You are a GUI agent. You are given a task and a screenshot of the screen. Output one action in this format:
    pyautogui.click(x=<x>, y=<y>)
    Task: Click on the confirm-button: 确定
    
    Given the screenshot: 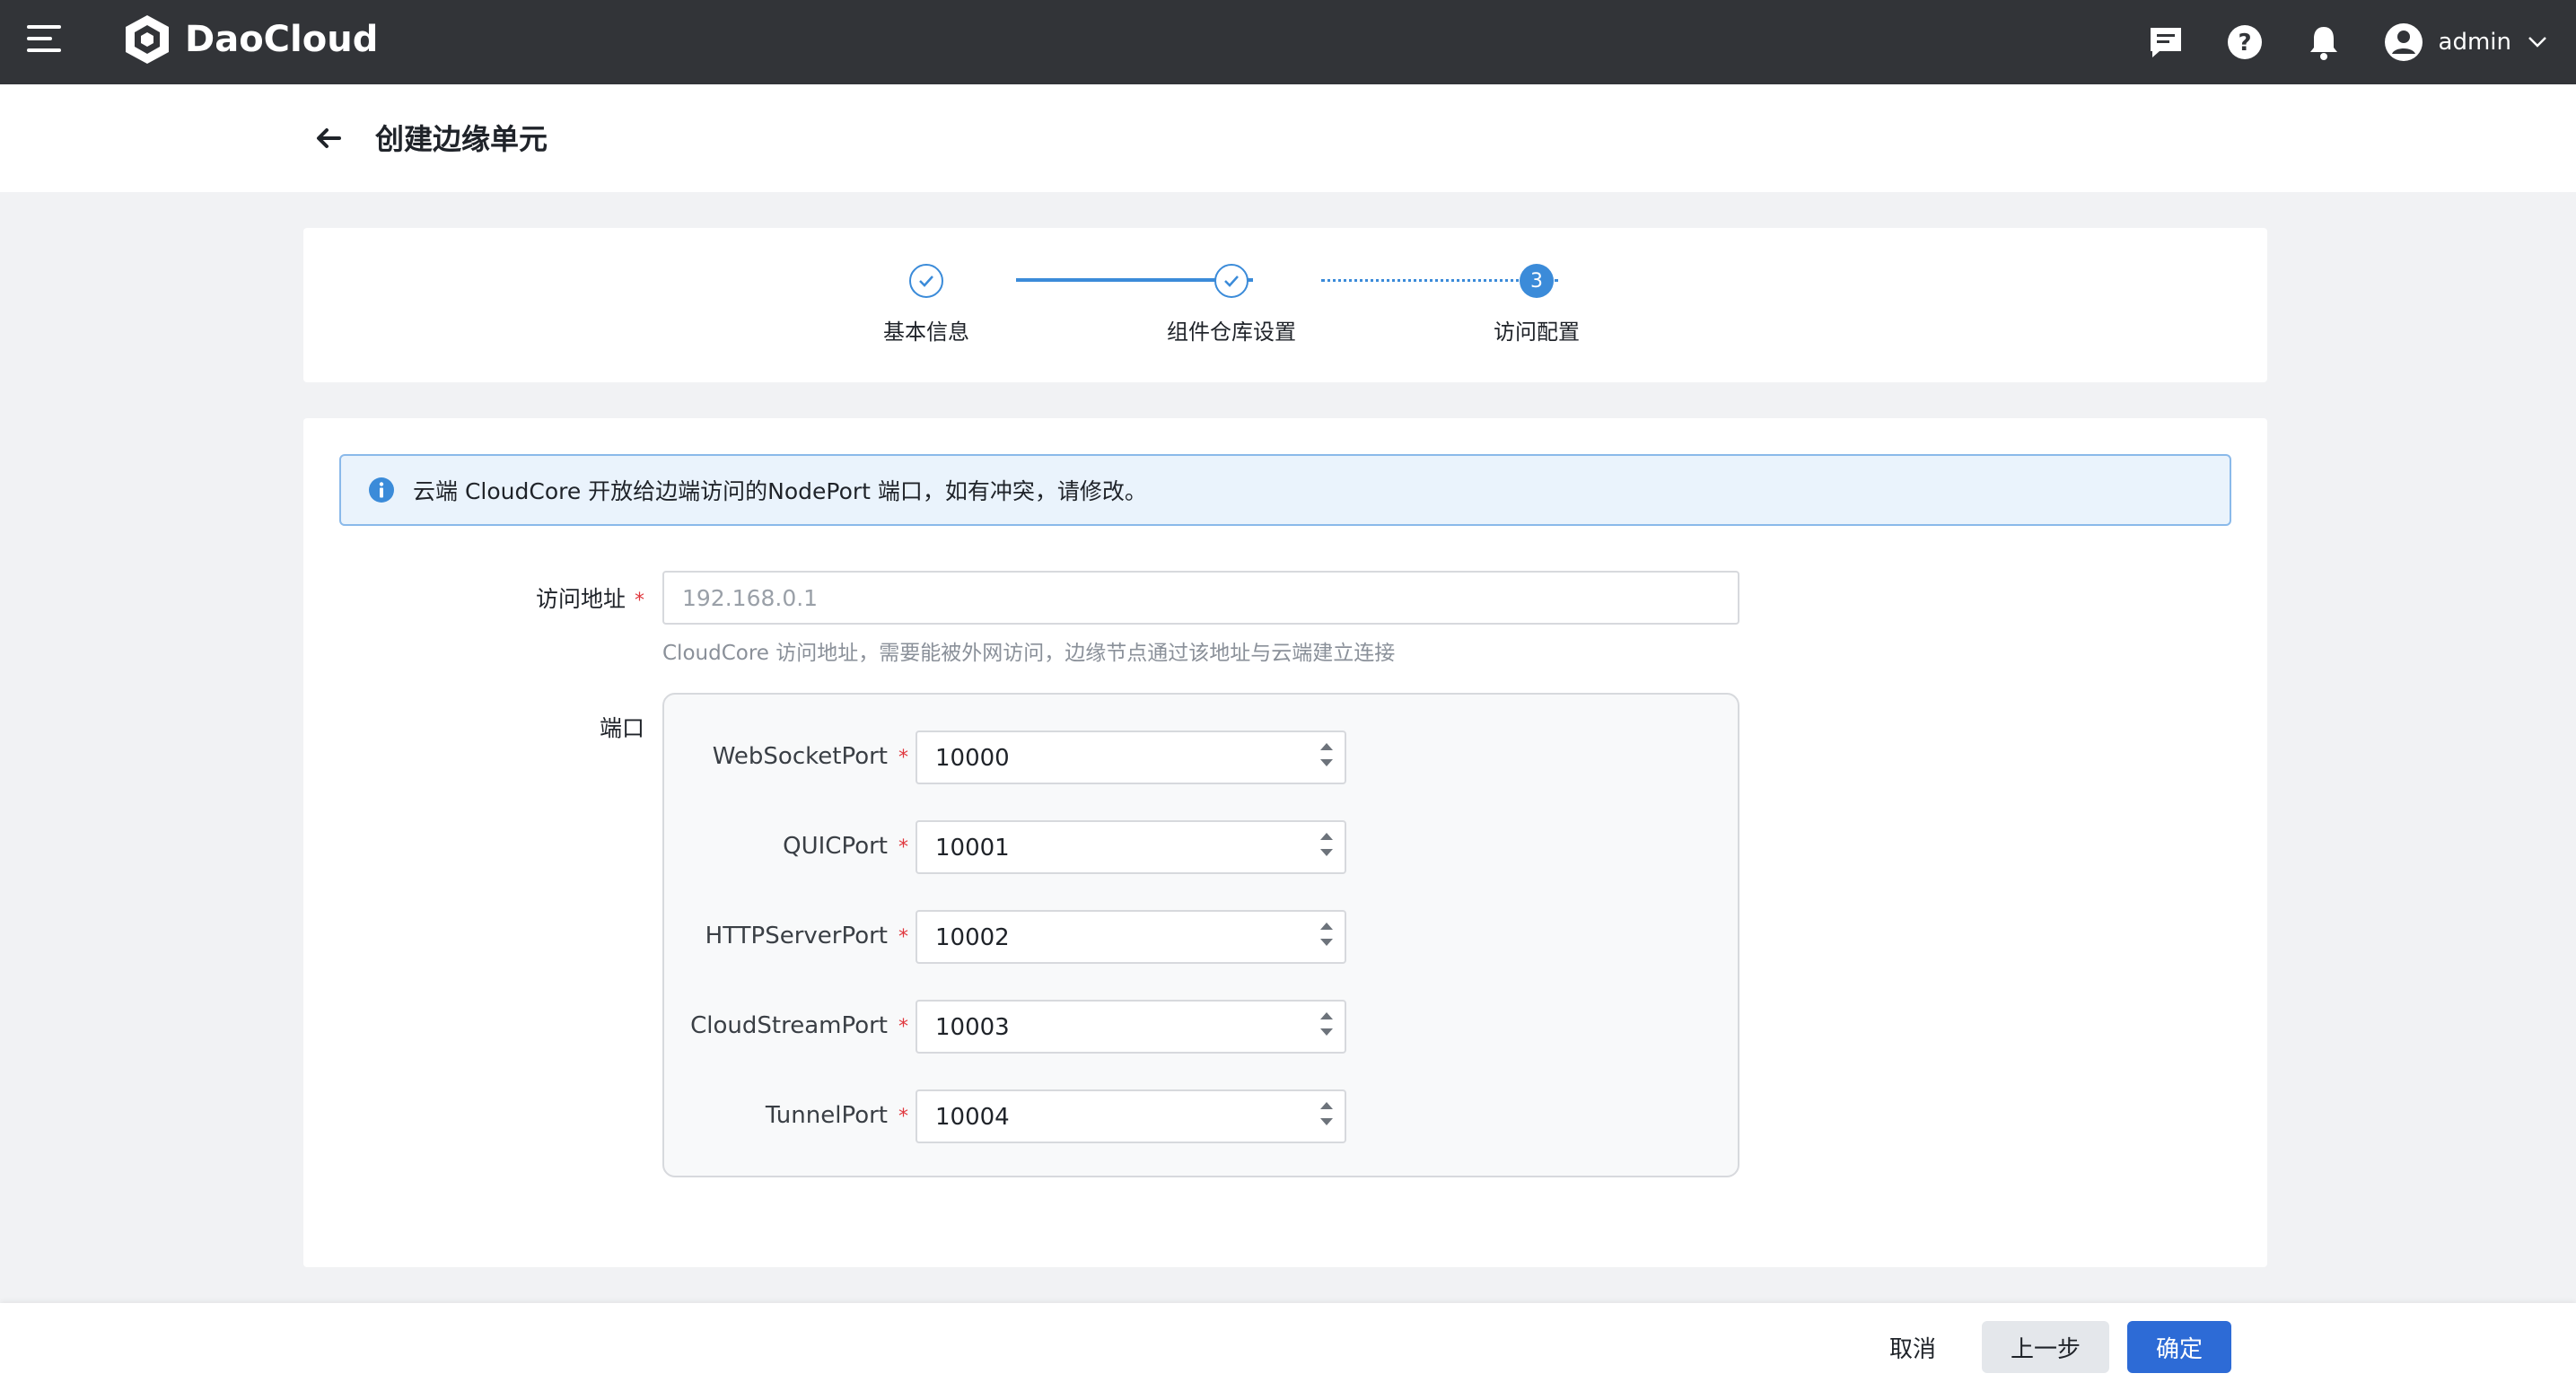 What is the action you would take?
    pyautogui.click(x=2179, y=1347)
    